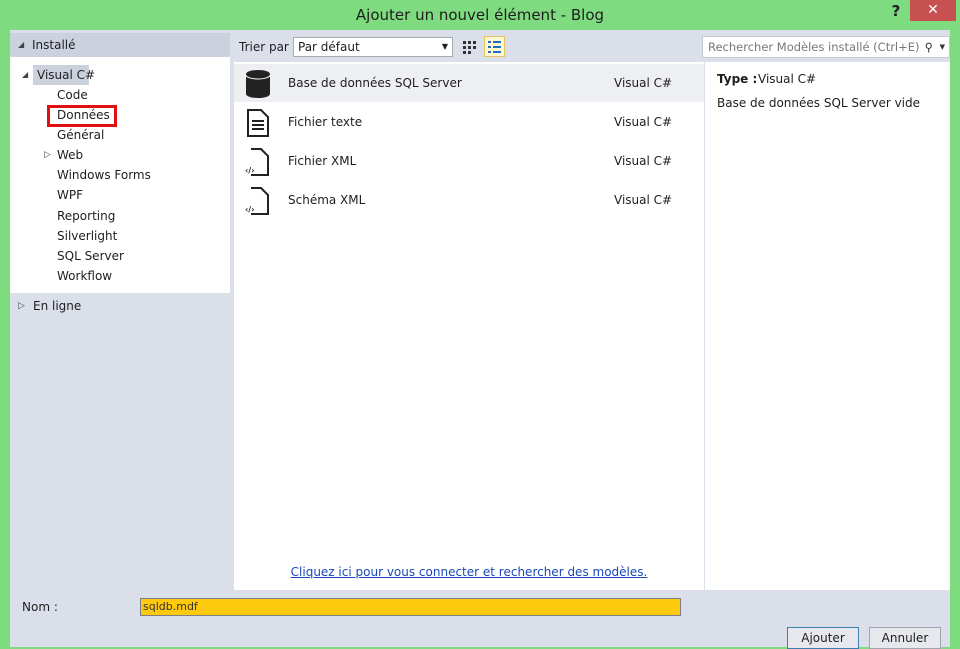  Describe the element at coordinates (469, 200) in the screenshot. I see `template-row: ‹/› Schéma XML Visual C#` at that location.